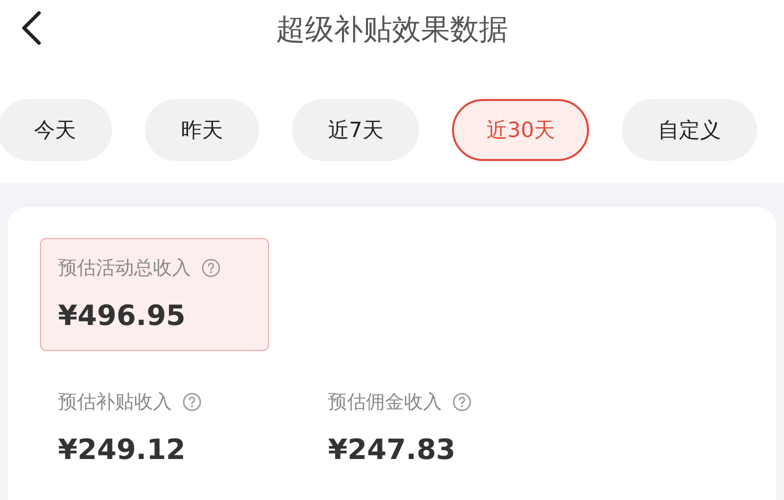 This screenshot has width=784, height=500. What do you see at coordinates (56, 130) in the screenshot?
I see `date-range-tab: 今天` at bounding box center [56, 130].